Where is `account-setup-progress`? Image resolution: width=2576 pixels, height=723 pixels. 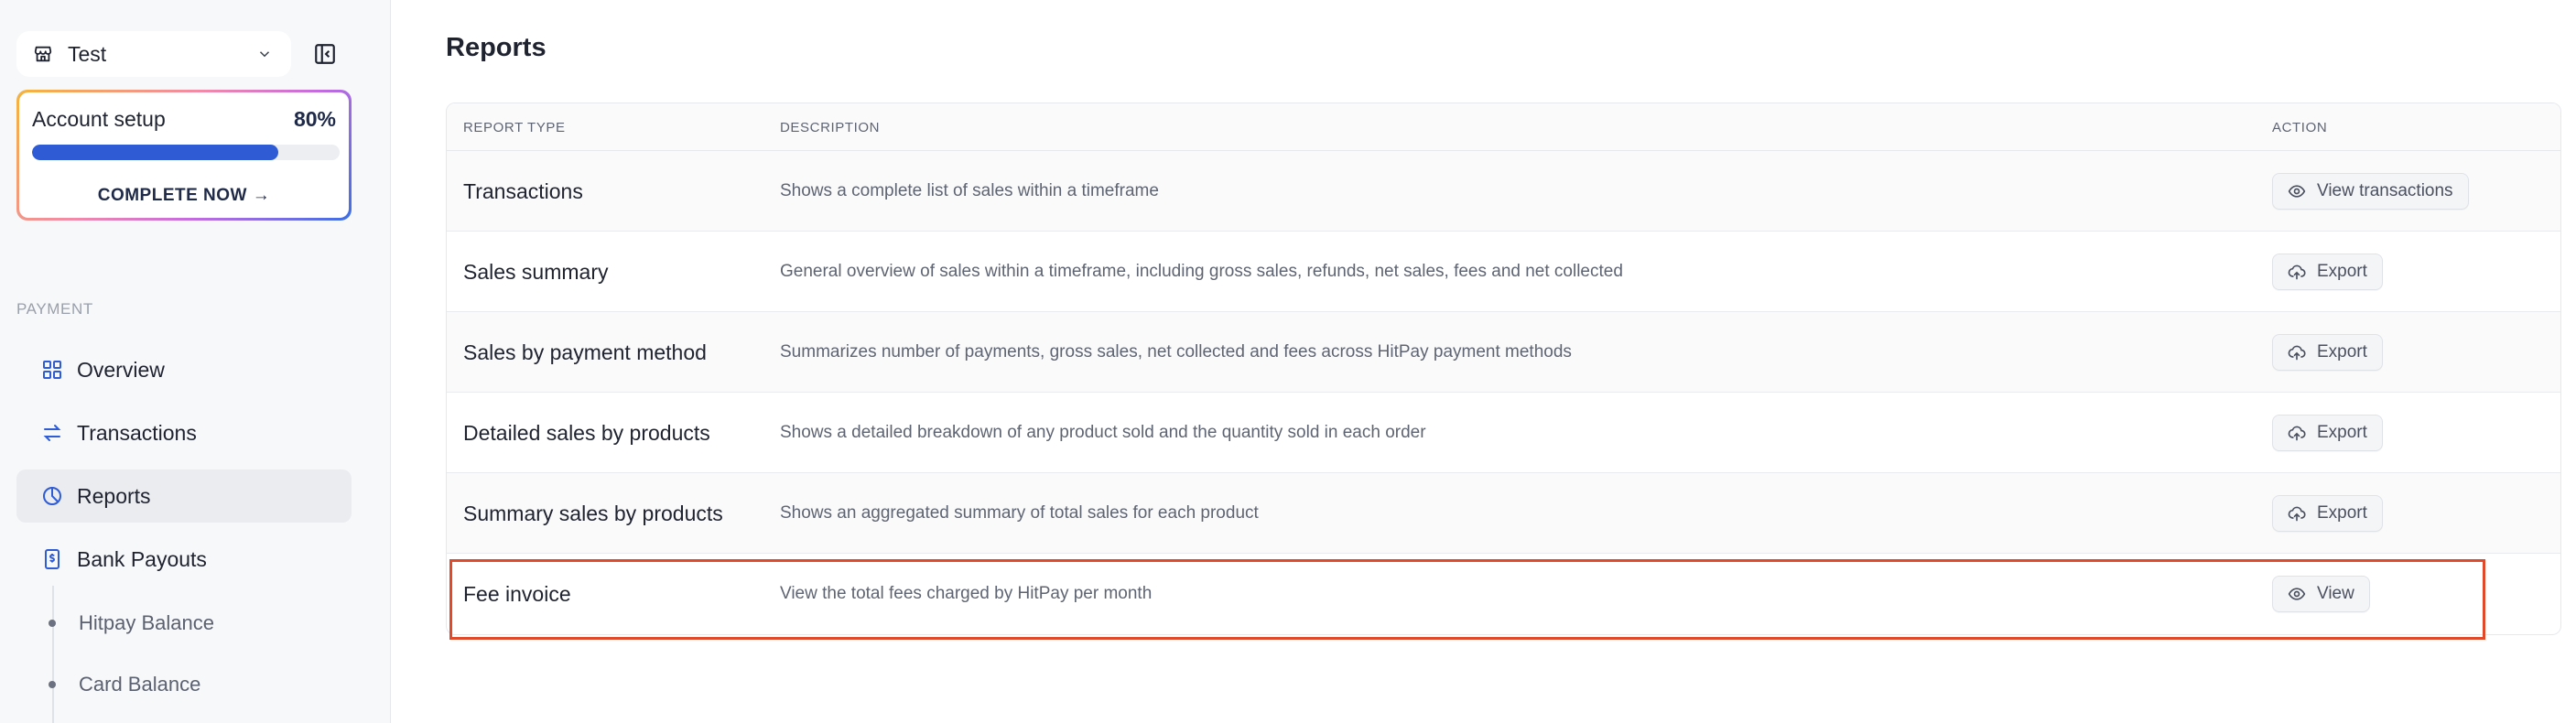 account-setup-progress is located at coordinates (186, 152).